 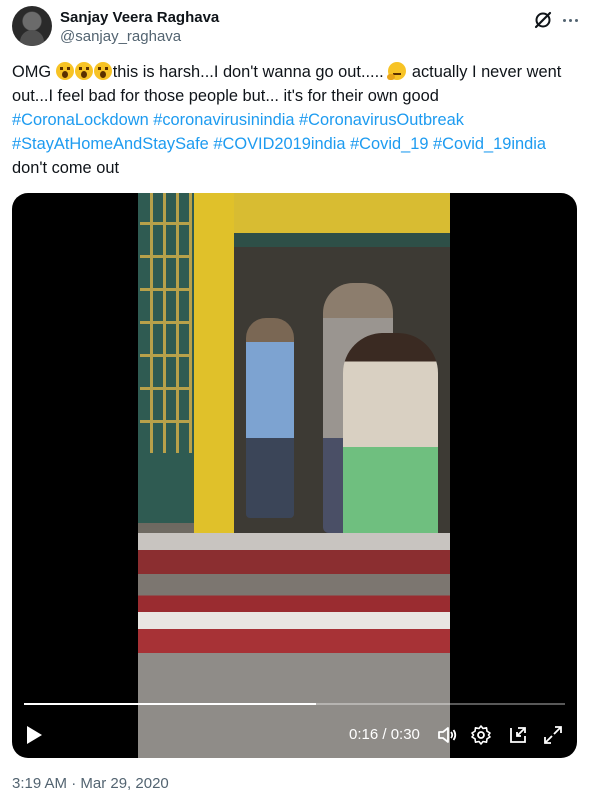 I want to click on author-handle: @sanjay_raghava, so click(x=120, y=37).